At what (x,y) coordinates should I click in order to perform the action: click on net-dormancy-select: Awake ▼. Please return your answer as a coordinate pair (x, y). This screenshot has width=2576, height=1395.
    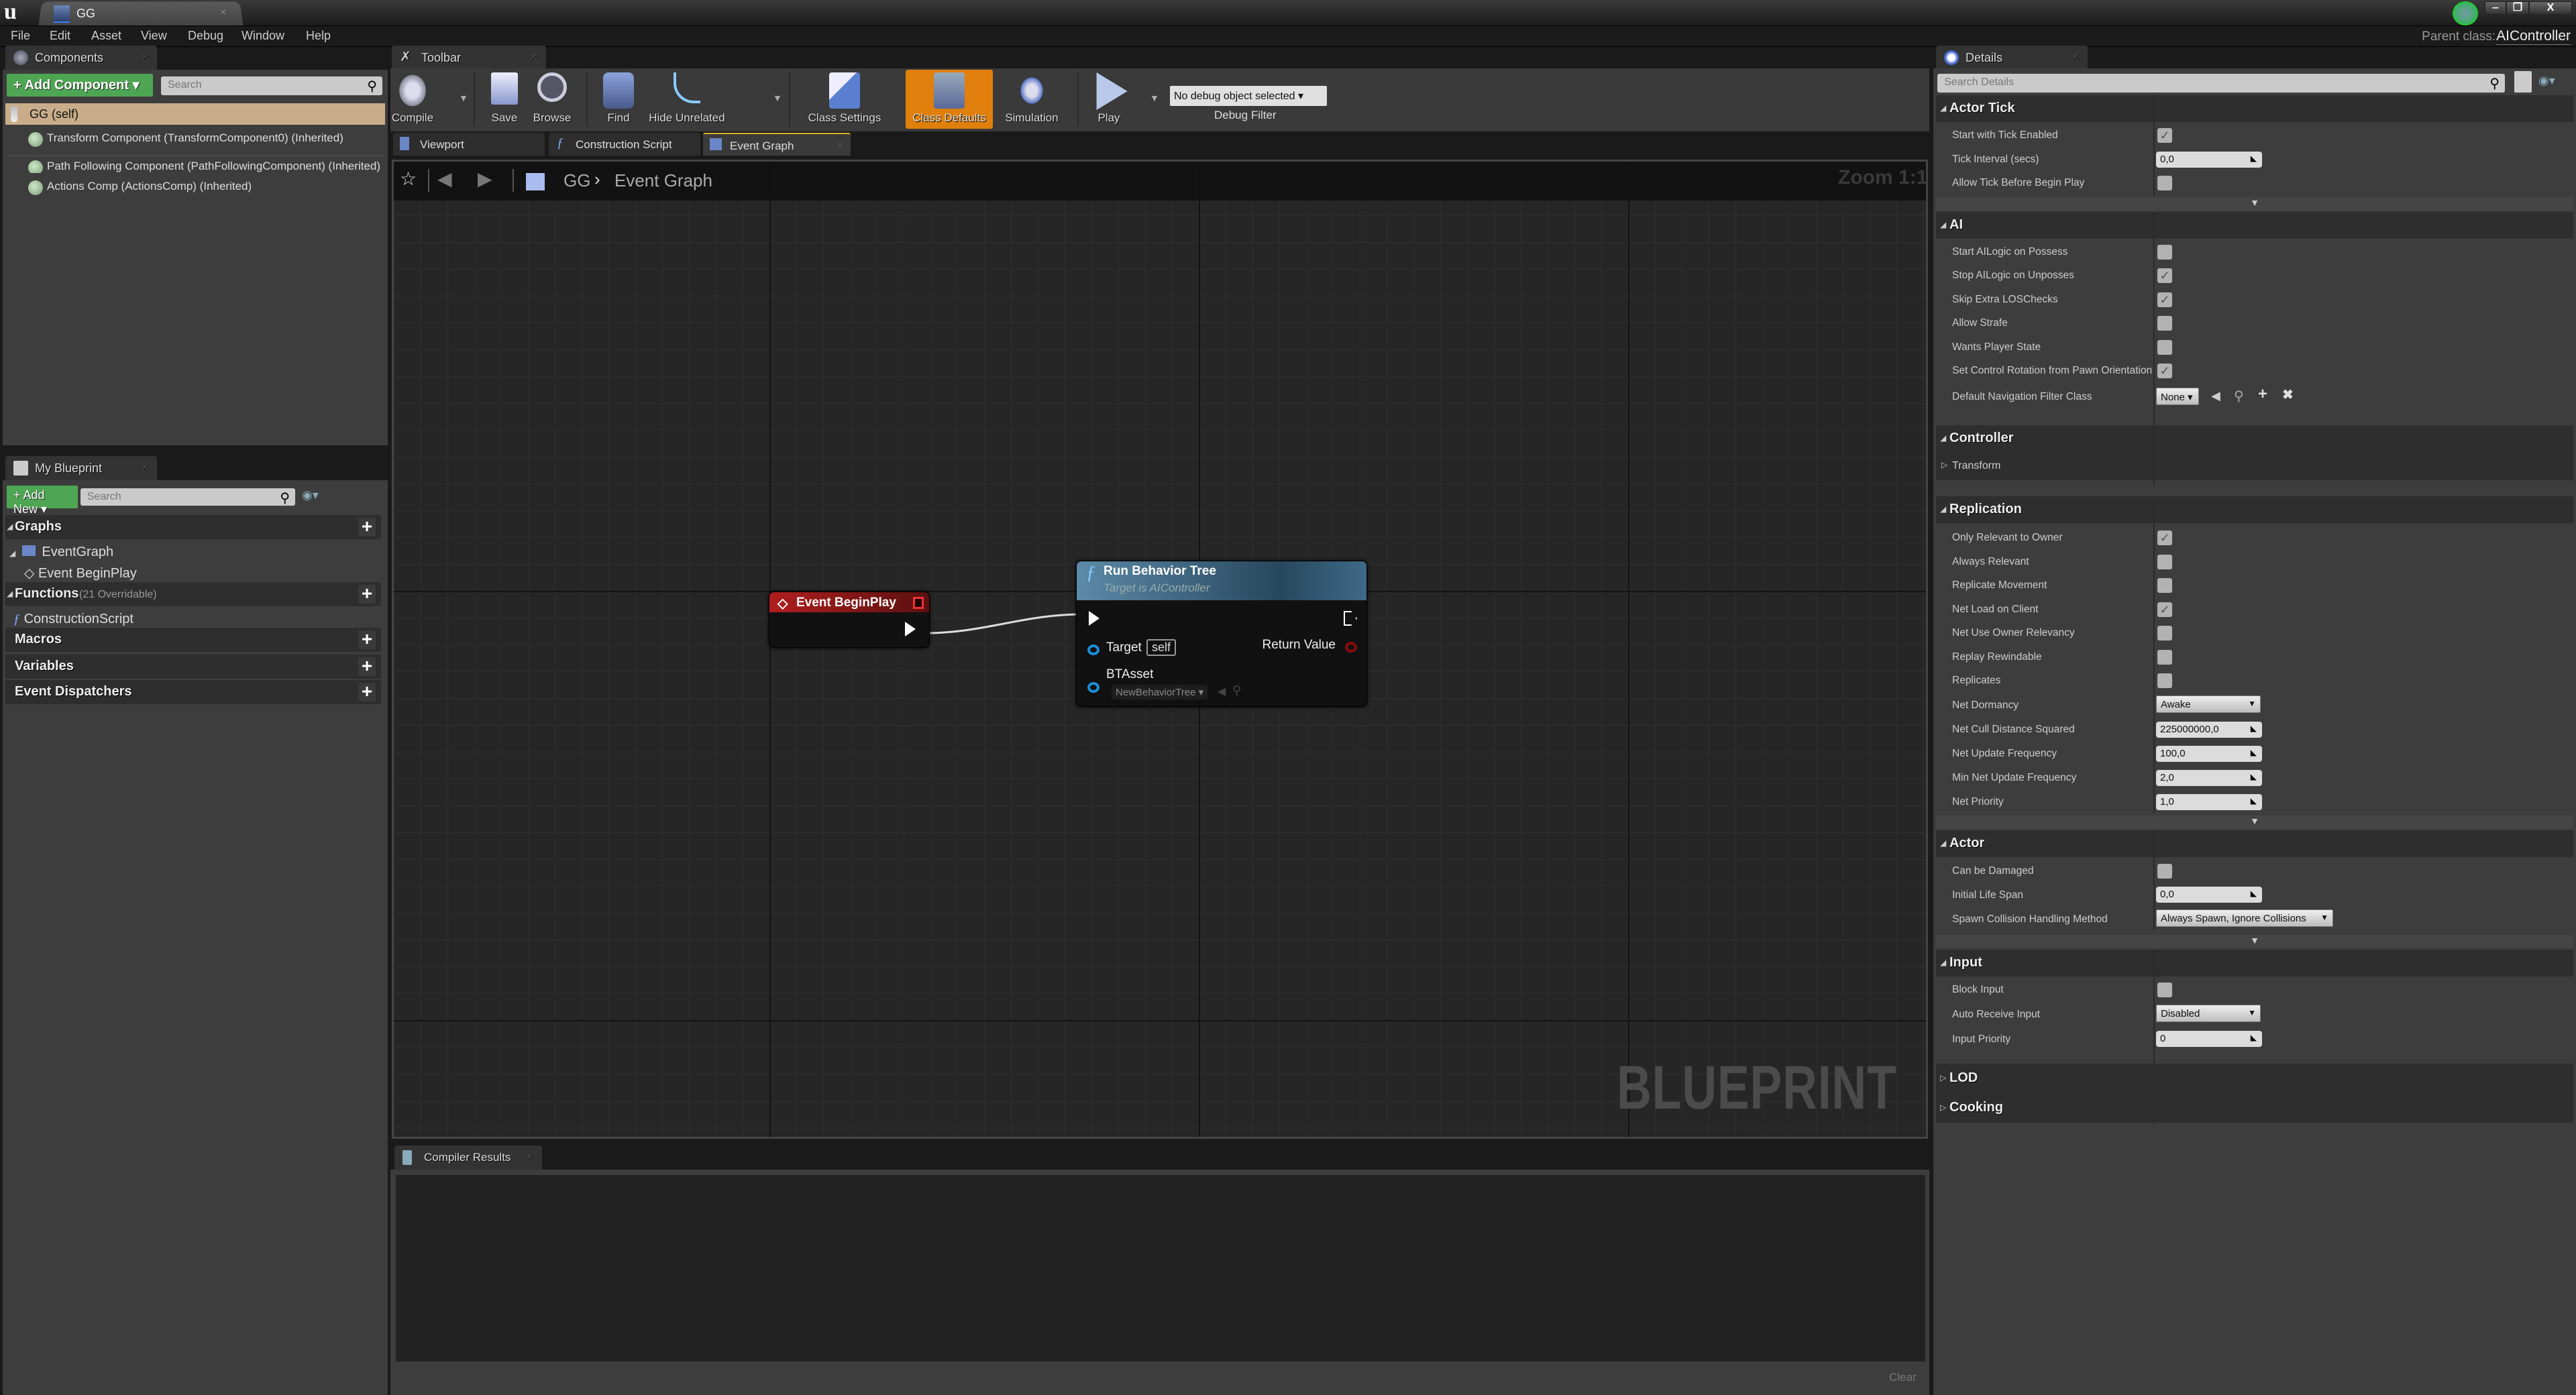
    Looking at the image, I should click on (2208, 704).